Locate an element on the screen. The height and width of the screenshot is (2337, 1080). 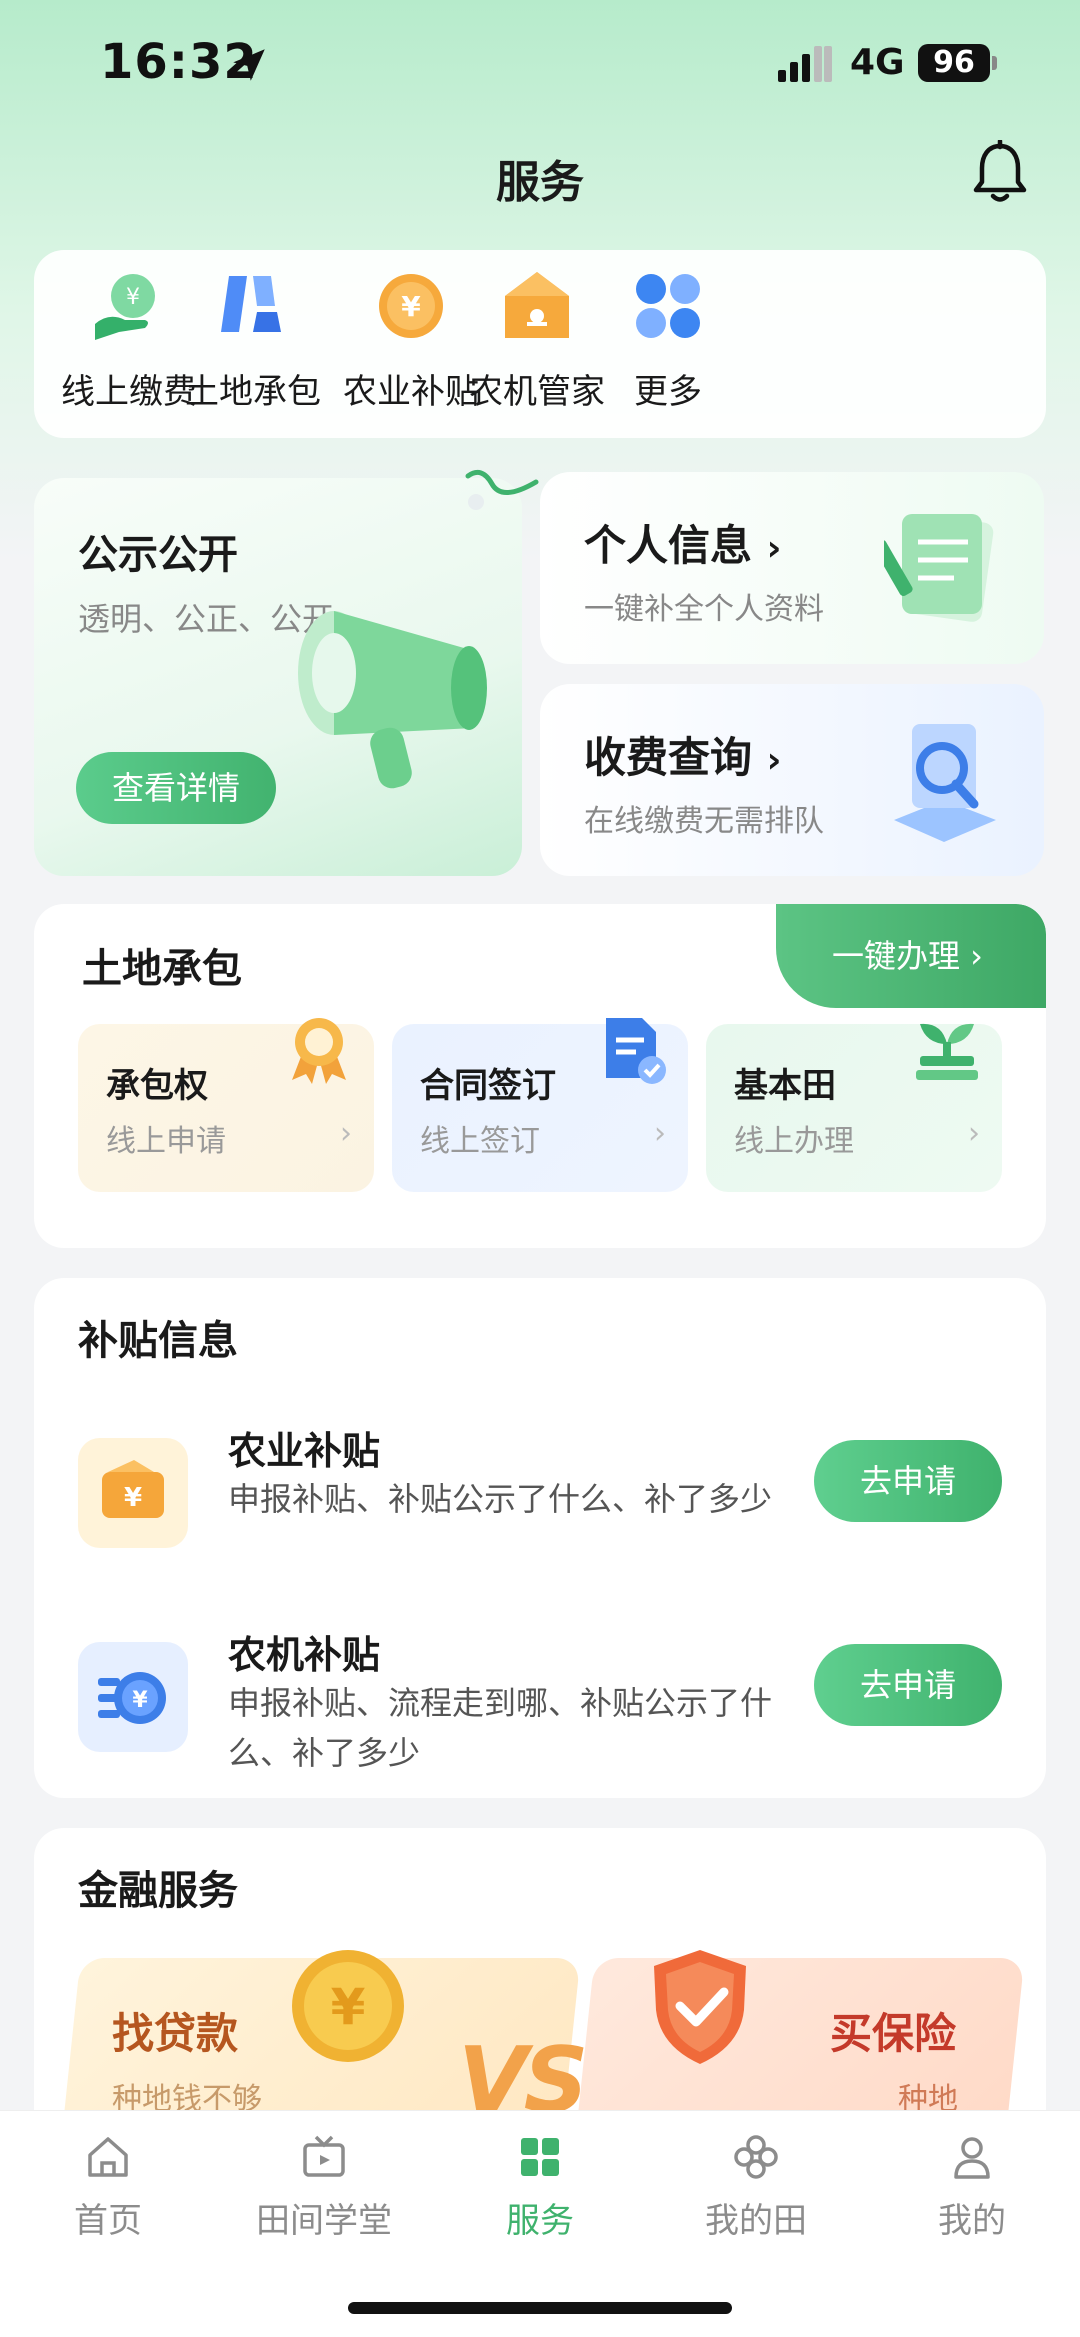
land-tile-subtitle: 线上办理 is located at coordinates (794, 1141).